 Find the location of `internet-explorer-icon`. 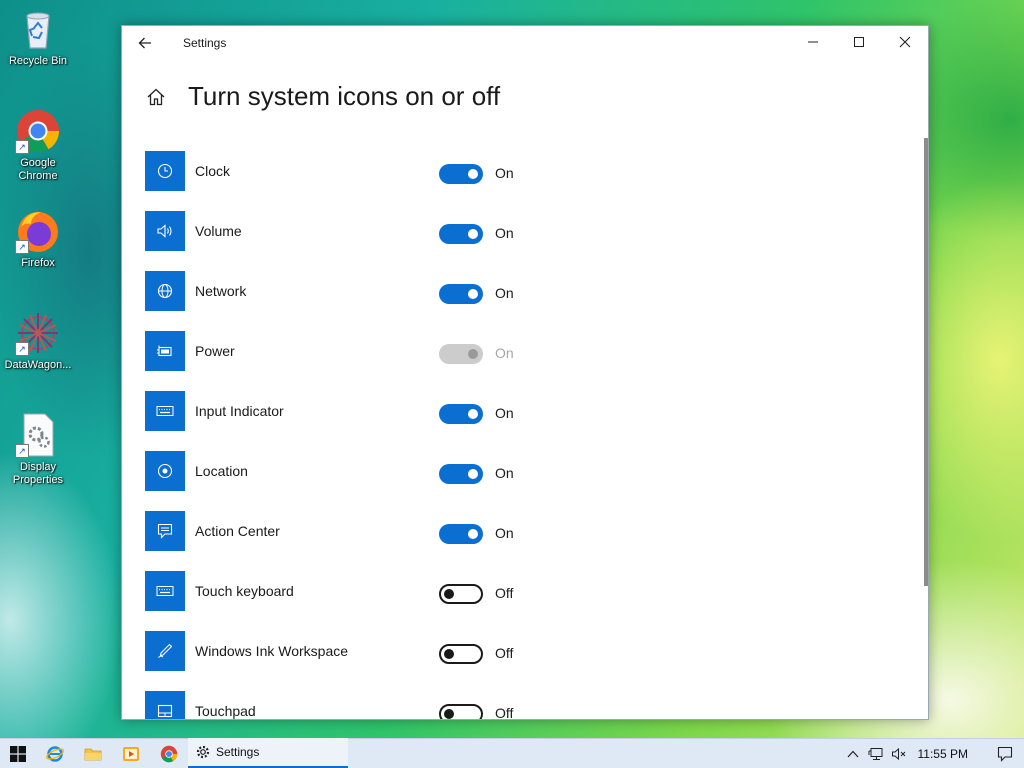

internet-explorer-icon is located at coordinates (55, 753).